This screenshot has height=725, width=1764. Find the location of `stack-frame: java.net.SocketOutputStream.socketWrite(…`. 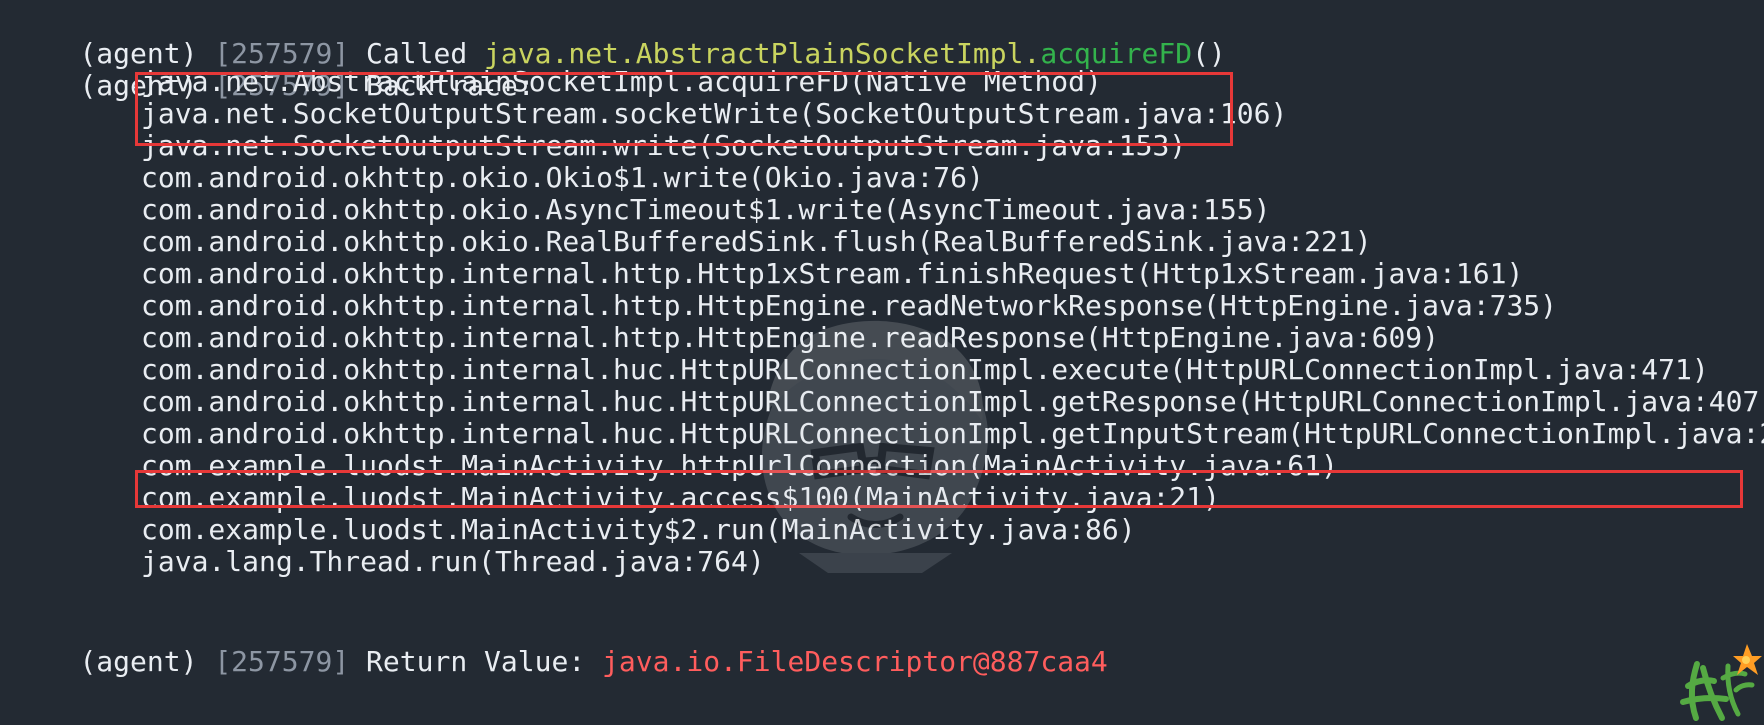

stack-frame: java.net.SocketOutputStream.socketWrite(… is located at coordinates (714, 113).